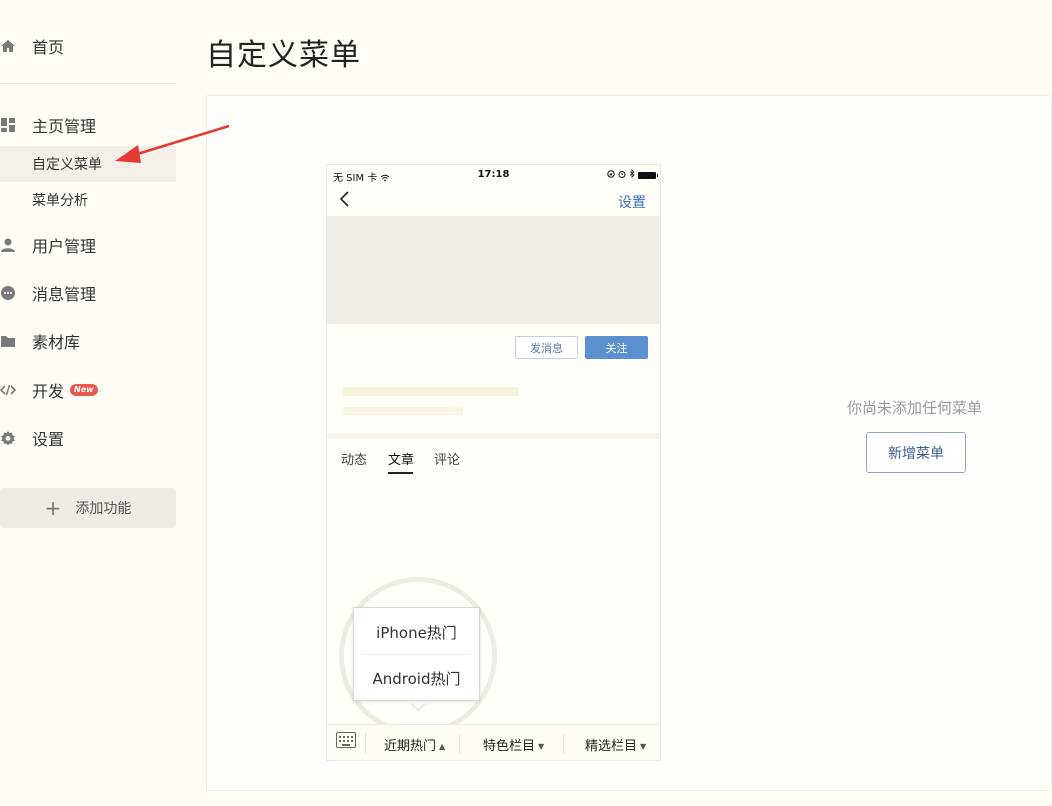 The height and width of the screenshot is (806, 1052). What do you see at coordinates (648, 175) in the screenshot?
I see `battery-icon` at bounding box center [648, 175].